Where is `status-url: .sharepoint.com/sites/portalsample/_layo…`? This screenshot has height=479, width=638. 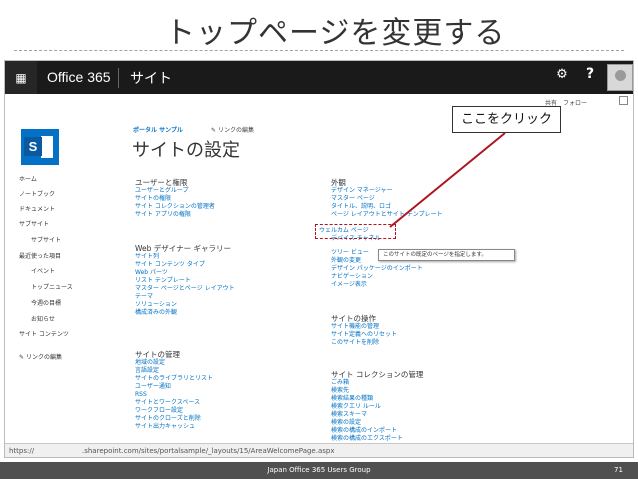
status-url: .sharepoint.com/sites/portalsample/_layo… is located at coordinates (208, 451).